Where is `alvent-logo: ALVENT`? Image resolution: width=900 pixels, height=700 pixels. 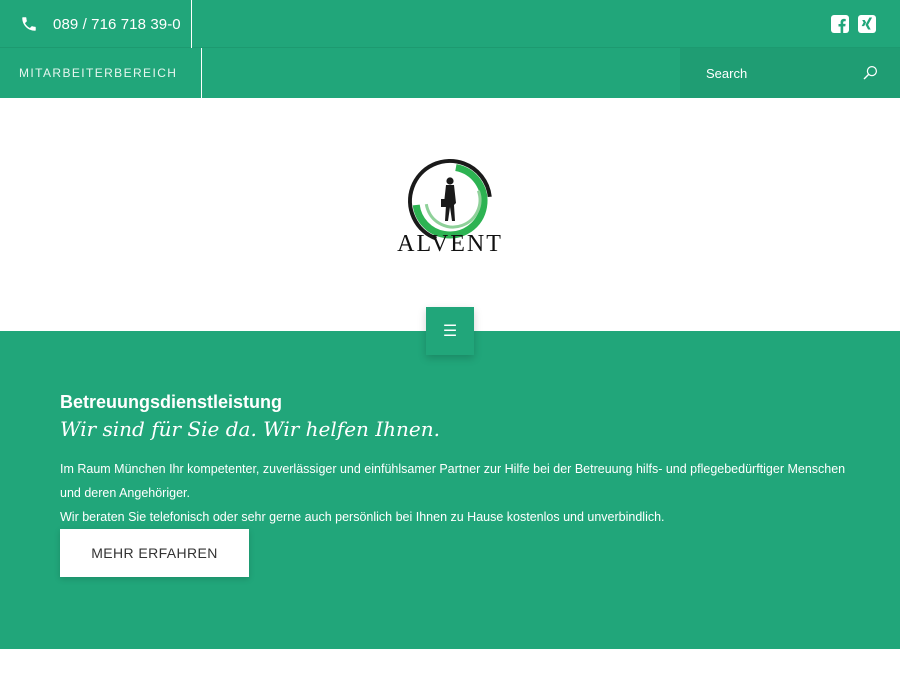
alvent-logo: ALVENT is located at coordinates (450, 205).